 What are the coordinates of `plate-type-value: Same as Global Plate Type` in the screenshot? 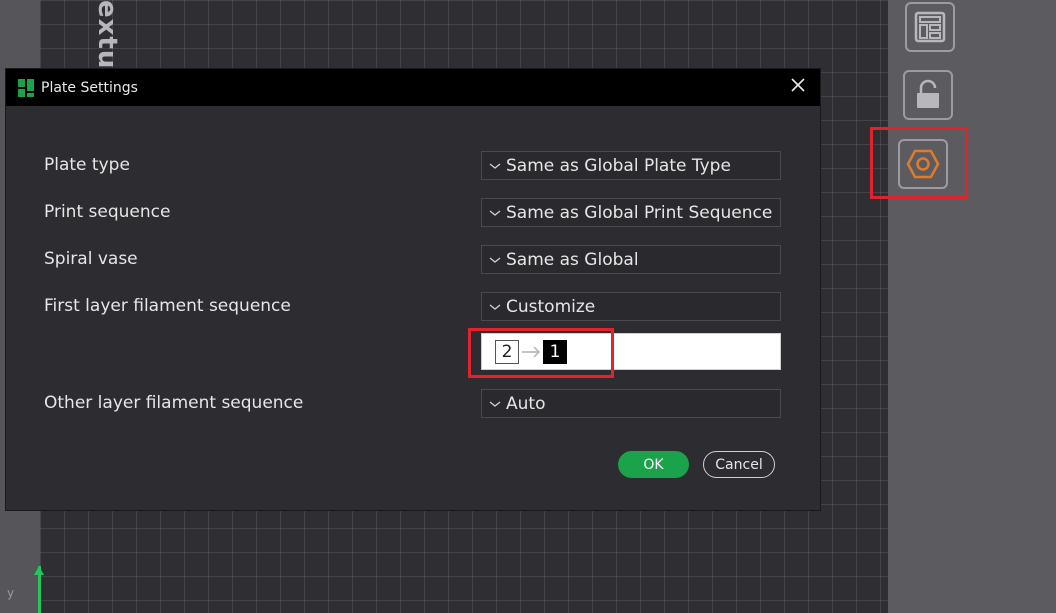 It's located at (618, 165).